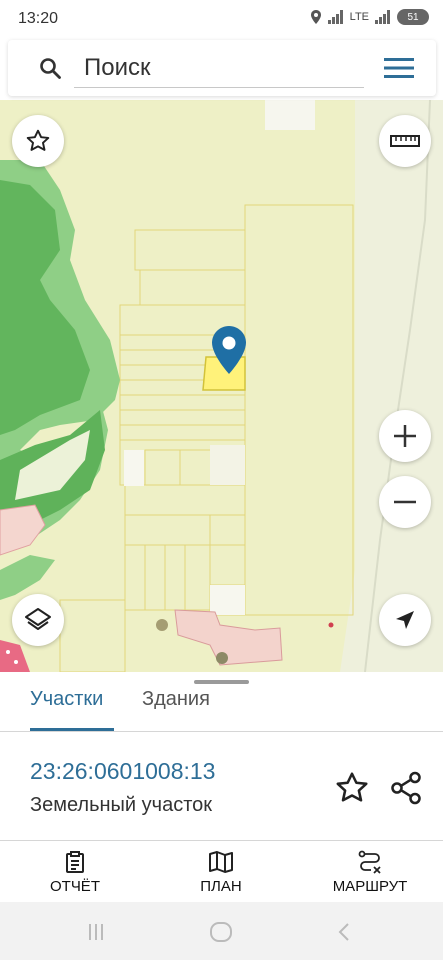 The width and height of the screenshot is (443, 960). What do you see at coordinates (176, 699) in the screenshot?
I see `tab-buildings: Здания` at bounding box center [176, 699].